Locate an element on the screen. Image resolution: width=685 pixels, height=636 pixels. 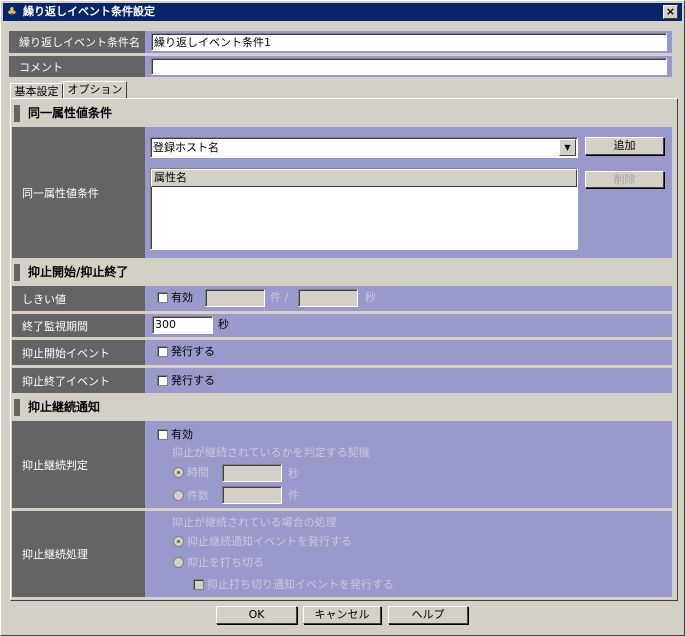
time-radio is located at coordinates (178, 472).